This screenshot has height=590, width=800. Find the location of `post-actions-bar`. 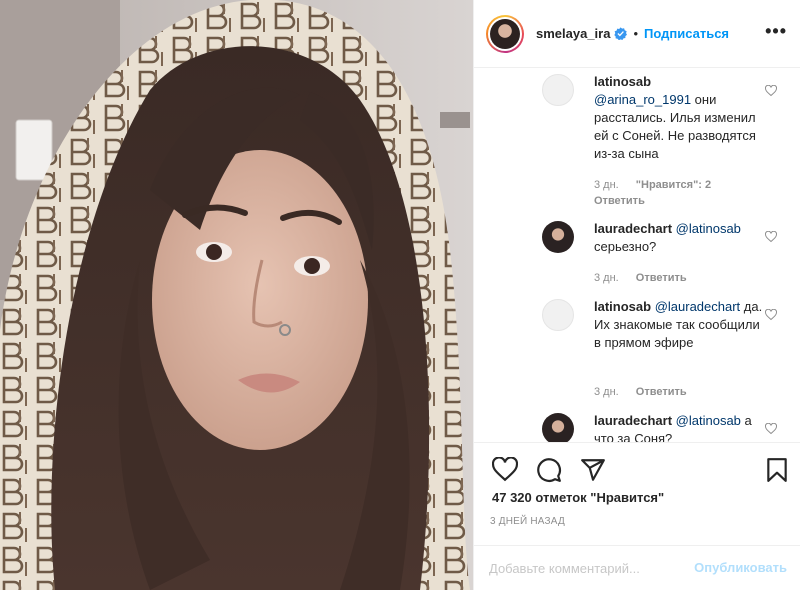

post-actions-bar is located at coordinates (637, 467).